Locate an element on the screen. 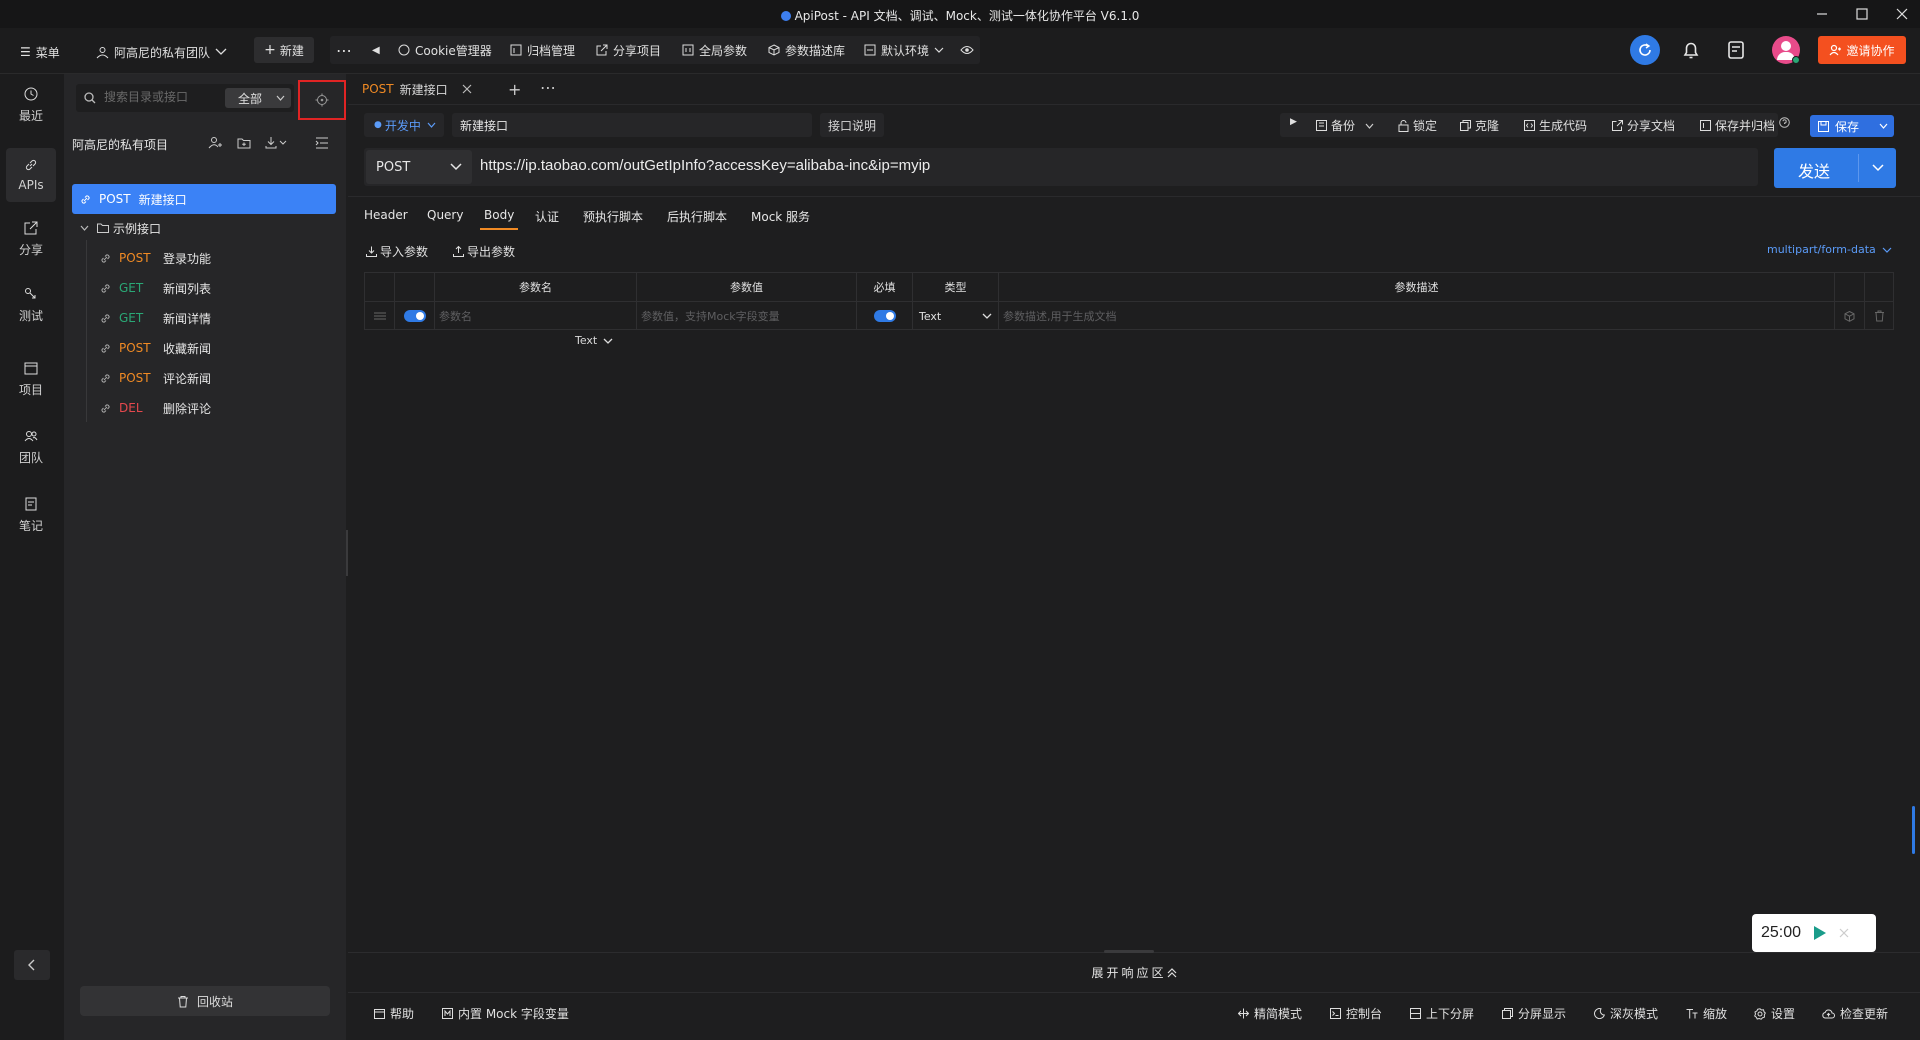 The height and width of the screenshot is (1040, 1920). sort-icon is located at coordinates (322, 143).